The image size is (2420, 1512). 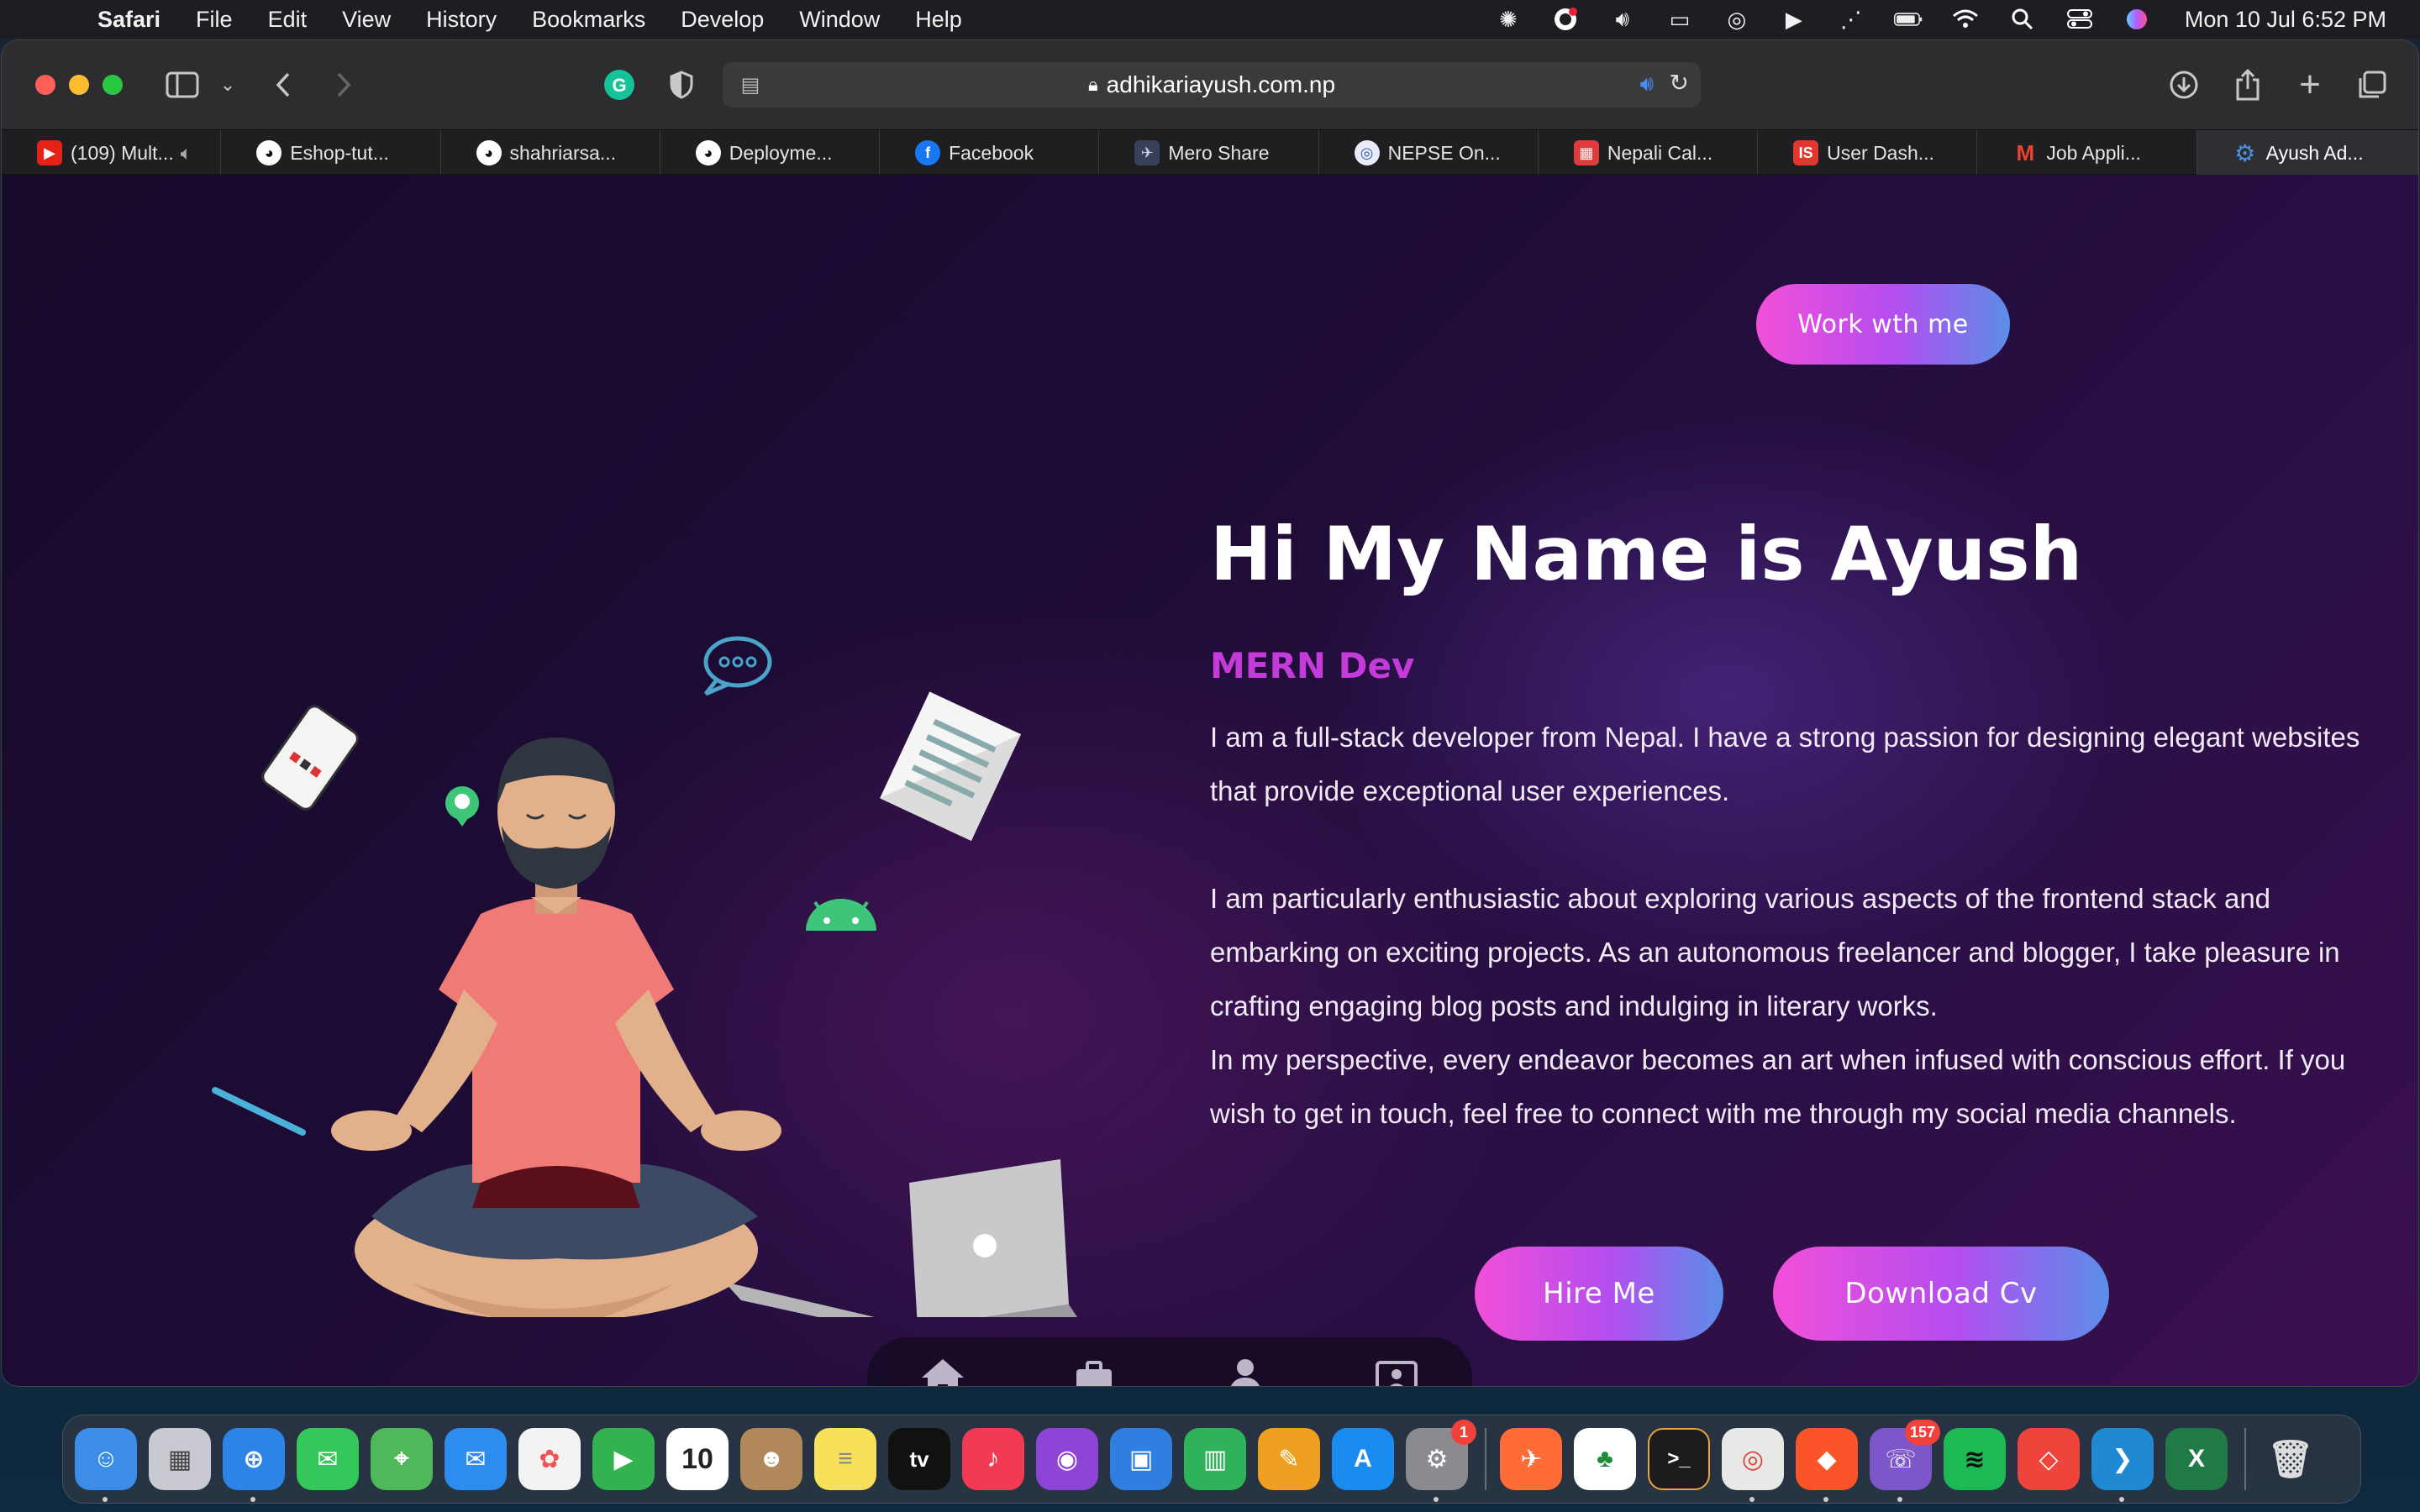 I want to click on home-icon, so click(x=943, y=1369).